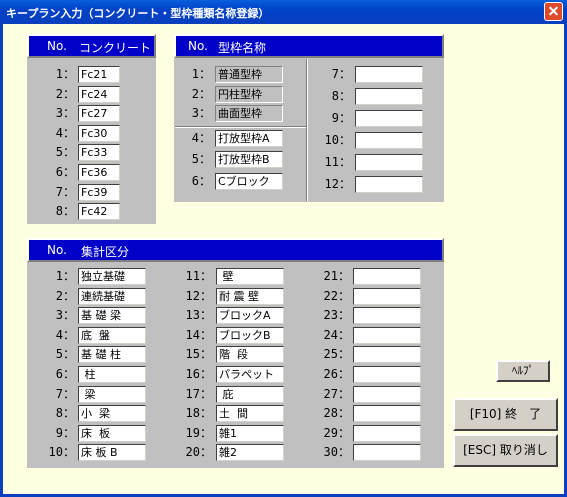 The width and height of the screenshot is (567, 497). Describe the element at coordinates (336, 276) in the screenshot. I see `row-number-label: 21：` at that location.